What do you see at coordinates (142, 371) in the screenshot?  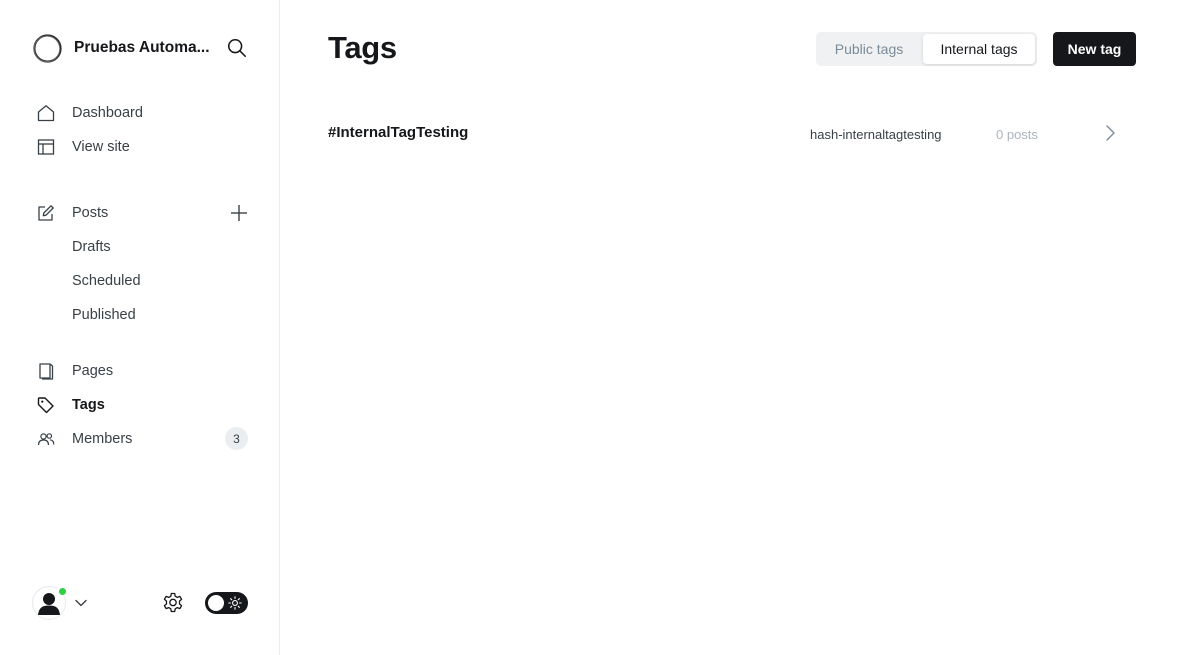 I see `nav-pages: Pages` at bounding box center [142, 371].